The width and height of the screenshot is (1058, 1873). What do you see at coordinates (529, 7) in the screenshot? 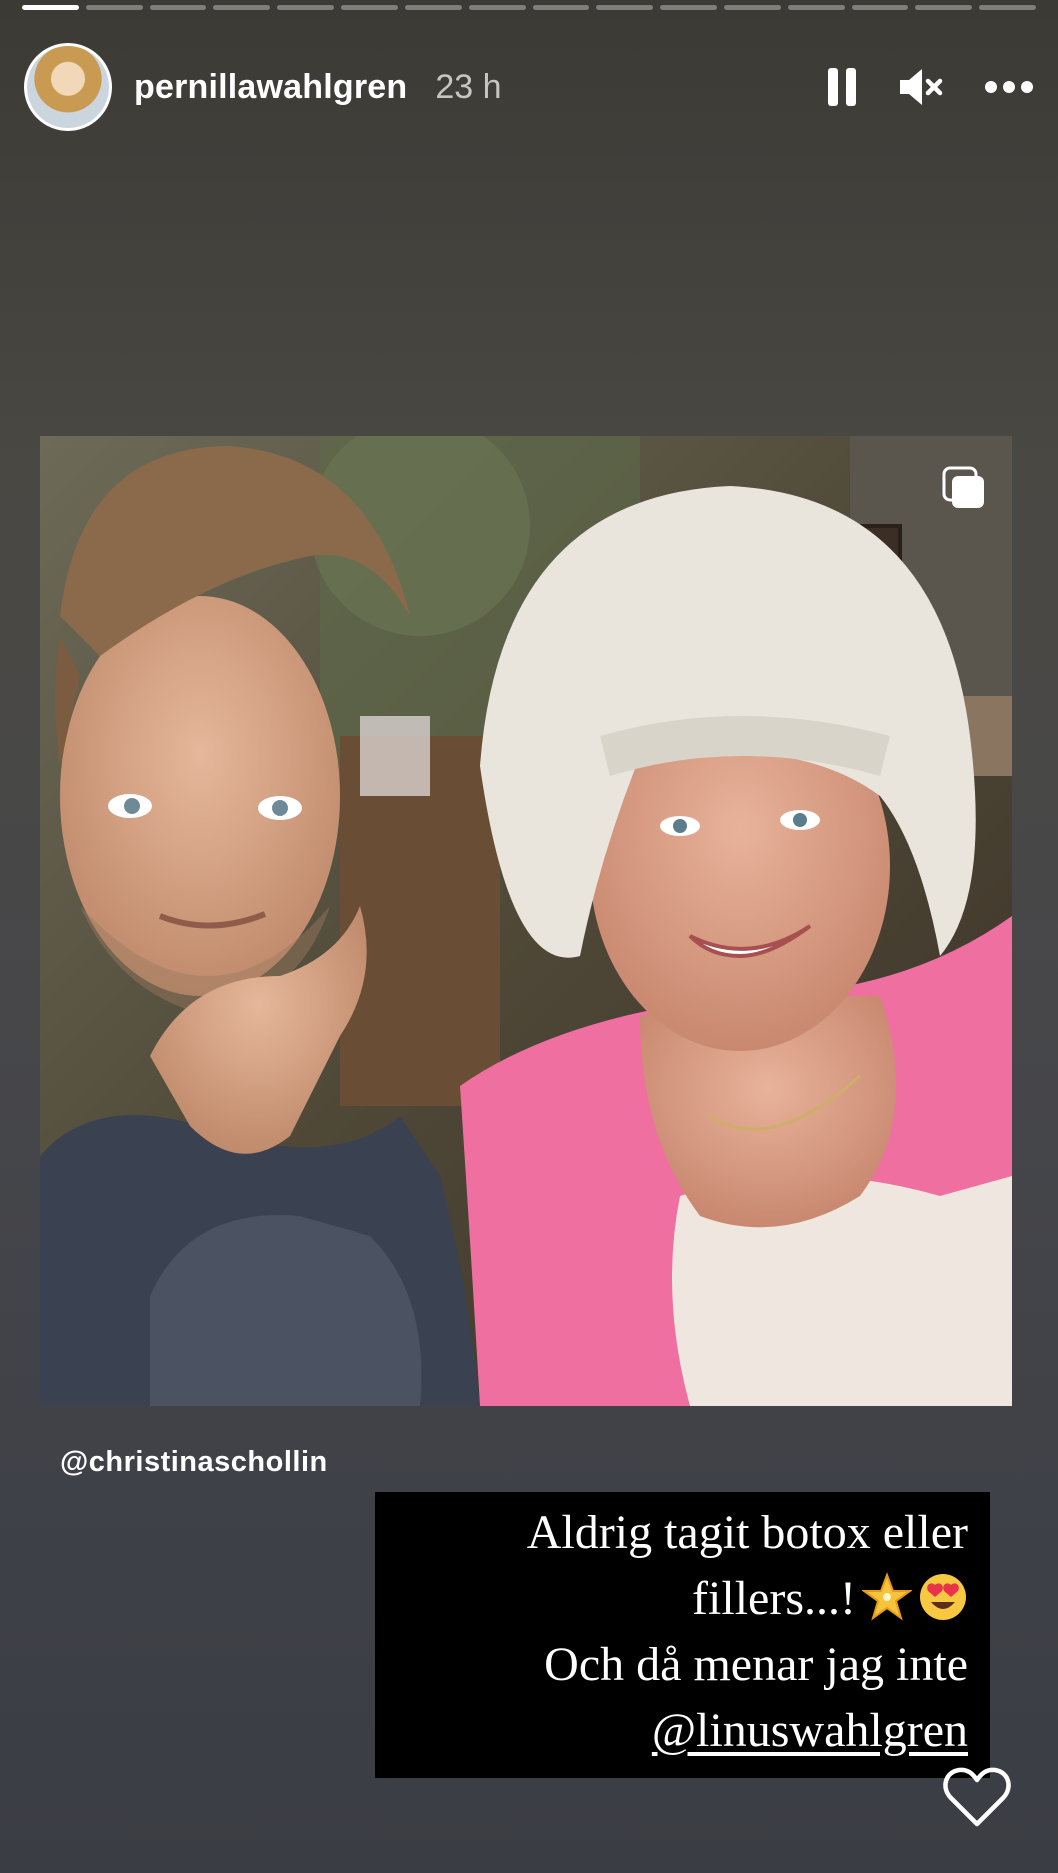
I see `story-progress-bar` at bounding box center [529, 7].